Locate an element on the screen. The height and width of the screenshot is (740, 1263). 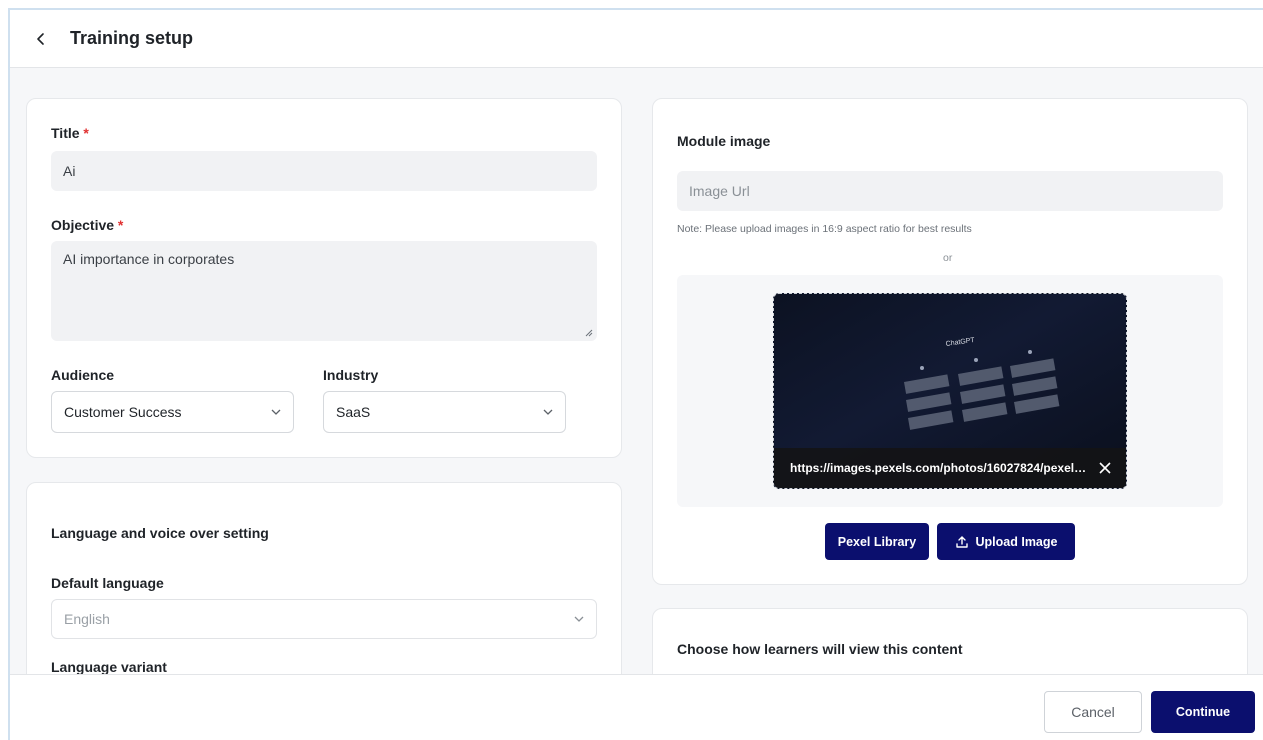
default-language-label: Default language is located at coordinates (107, 583).